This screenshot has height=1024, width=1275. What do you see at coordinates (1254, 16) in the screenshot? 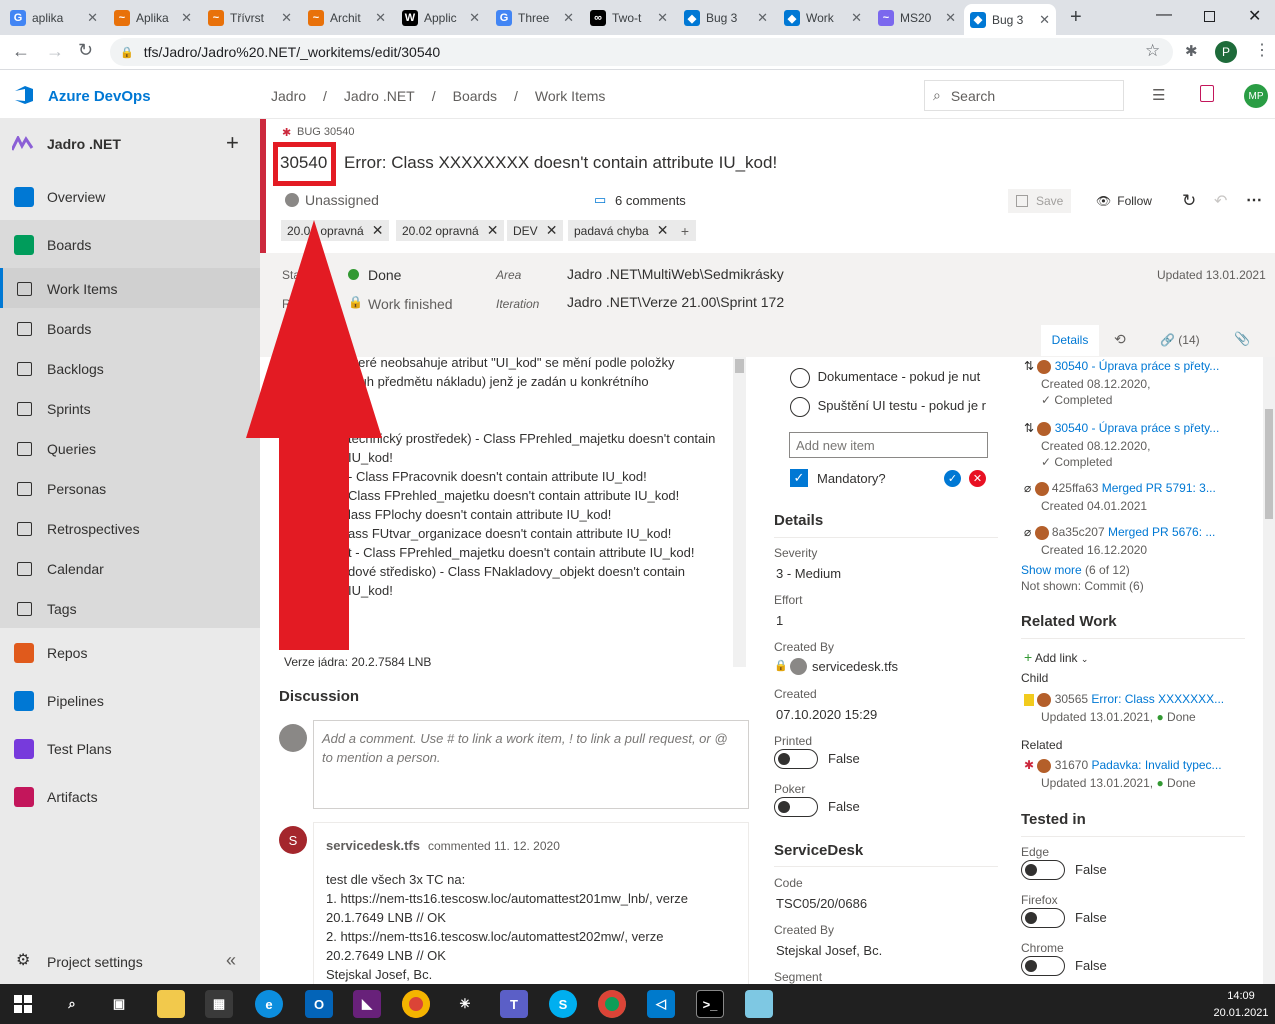
I see `close-window-button: ✕` at bounding box center [1254, 16].